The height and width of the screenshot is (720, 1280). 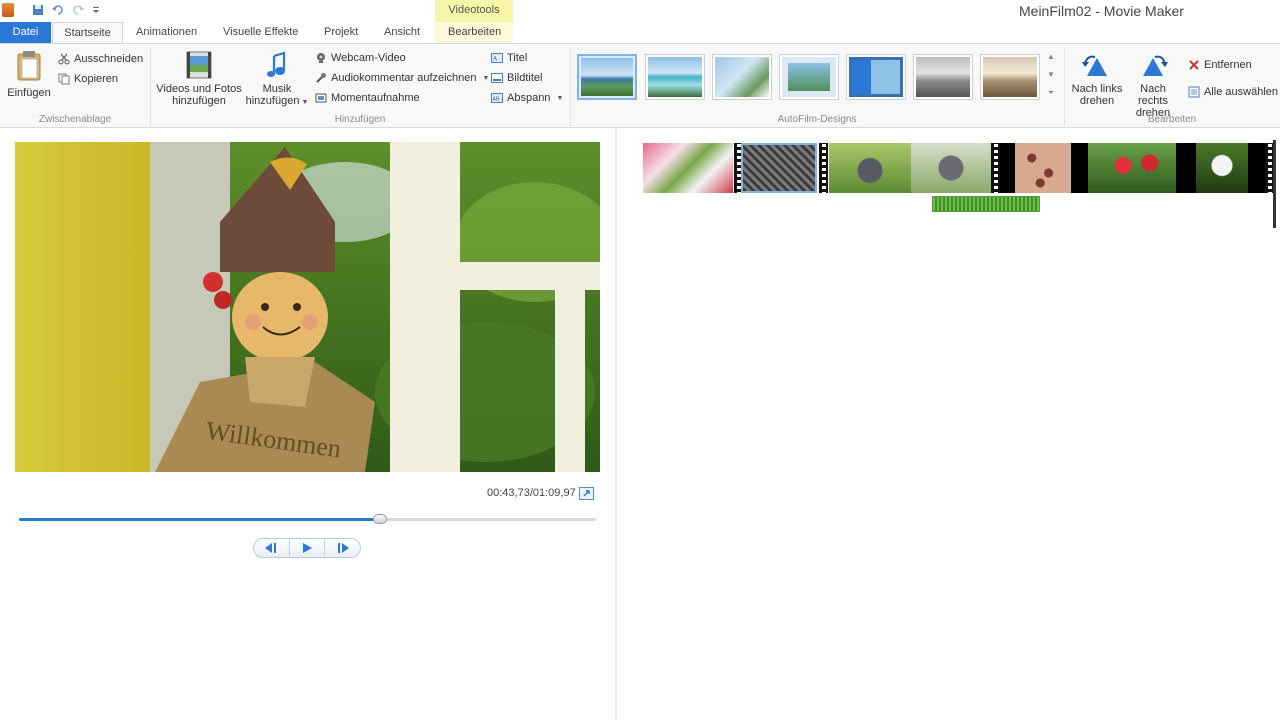 I want to click on next-frame-button, so click(x=342, y=548).